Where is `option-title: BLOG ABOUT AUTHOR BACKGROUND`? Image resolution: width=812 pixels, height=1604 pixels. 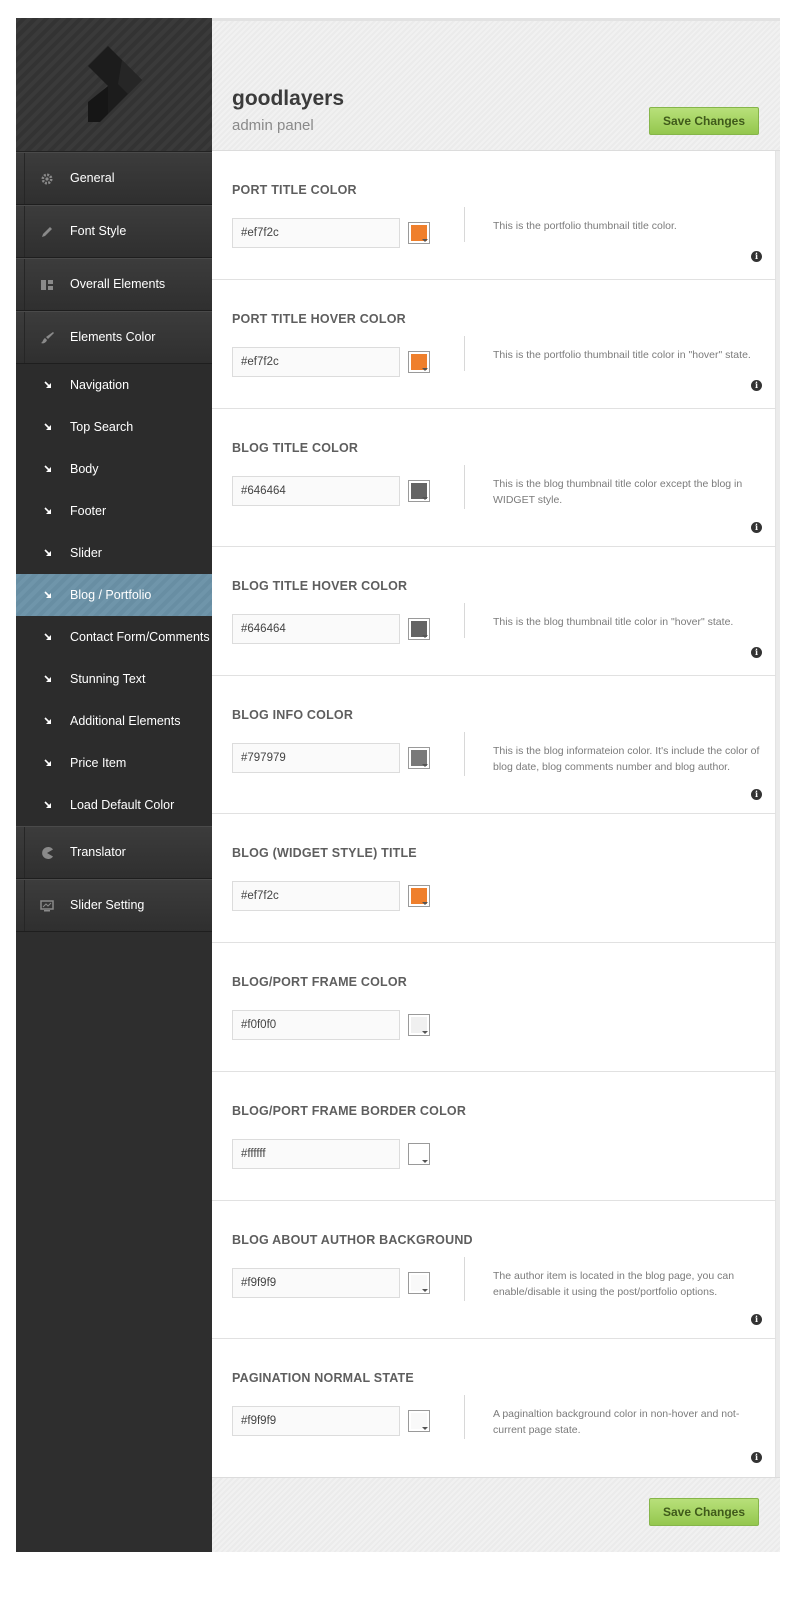
option-title: BLOG ABOUT AUTHOR BACKGROUND is located at coordinates (352, 1240).